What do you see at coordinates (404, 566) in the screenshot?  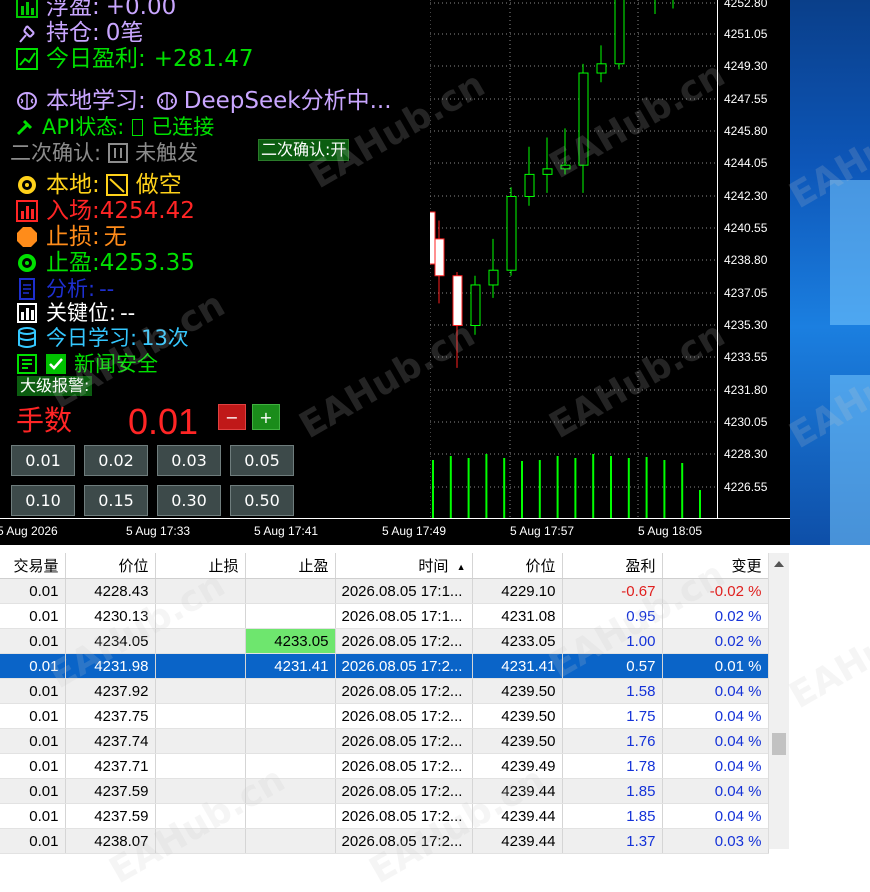 I see `column-header-time: 时间 ▲` at bounding box center [404, 566].